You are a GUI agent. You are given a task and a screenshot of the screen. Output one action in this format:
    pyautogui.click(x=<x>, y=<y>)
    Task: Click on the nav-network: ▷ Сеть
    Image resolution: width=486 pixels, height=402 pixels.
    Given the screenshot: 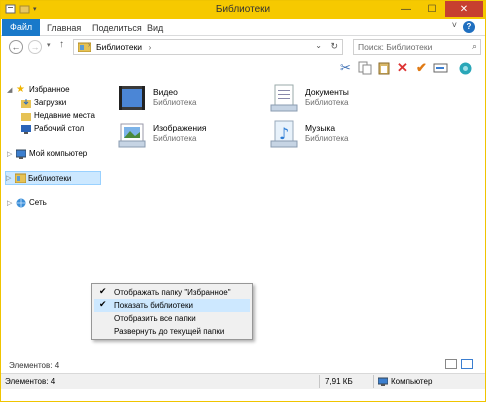 What is the action you would take?
    pyautogui.click(x=27, y=202)
    